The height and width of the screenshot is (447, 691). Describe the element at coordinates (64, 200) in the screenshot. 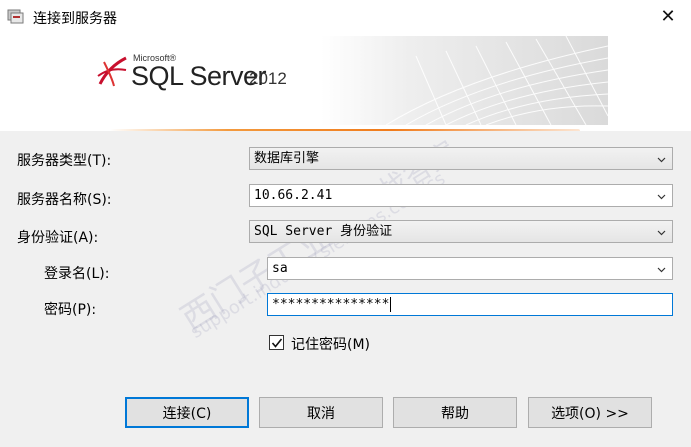

I see `server-name-label: 服务器名称(S):` at that location.